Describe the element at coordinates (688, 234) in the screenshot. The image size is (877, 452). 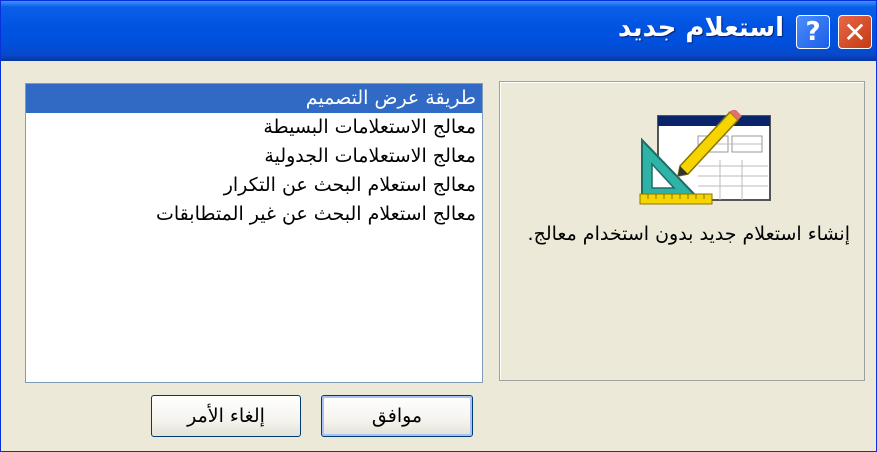
I see `description-text: إنشاء استعلام جديد بدون استخدام معالج.` at that location.